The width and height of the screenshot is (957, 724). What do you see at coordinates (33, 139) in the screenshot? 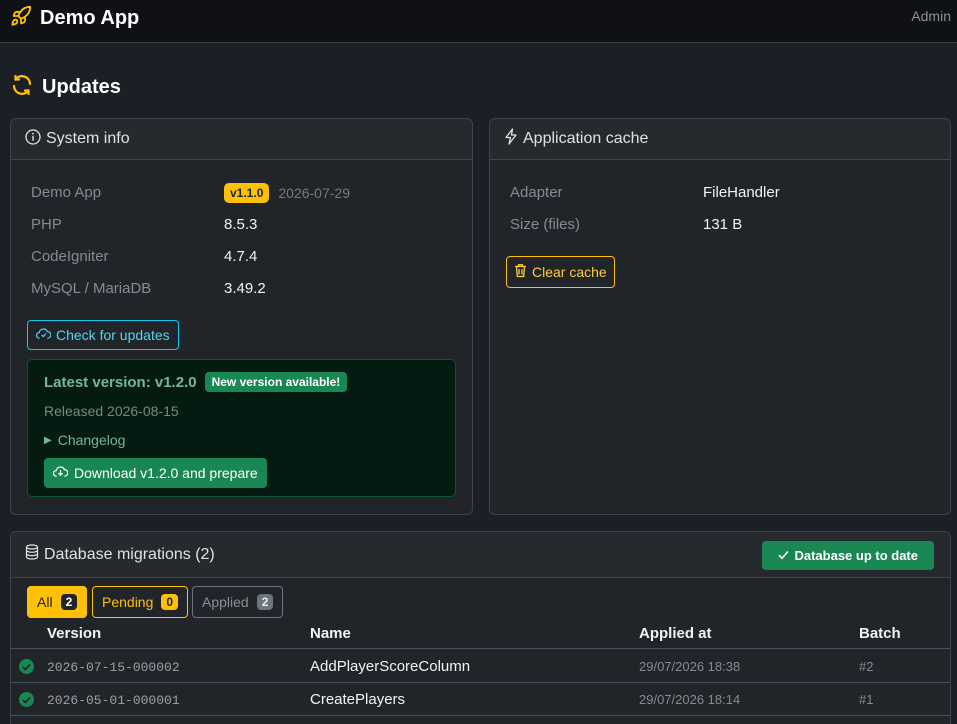
I see `info-icon` at bounding box center [33, 139].